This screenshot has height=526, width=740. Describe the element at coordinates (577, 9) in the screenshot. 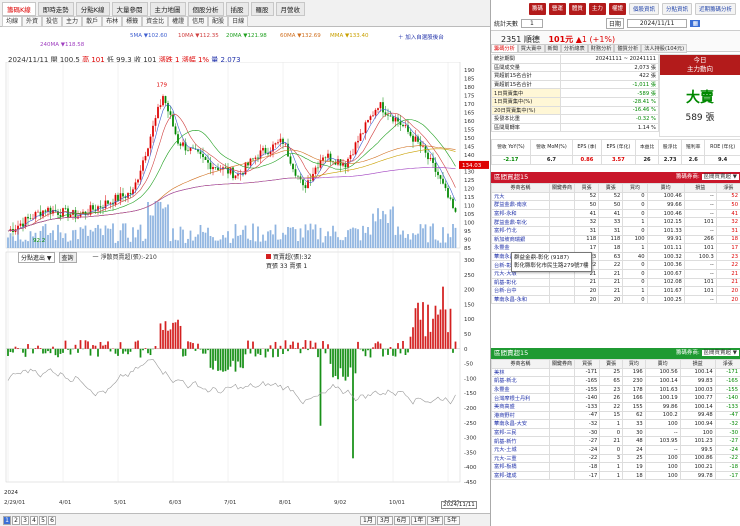

I see `category-button-2: 體質` at that location.